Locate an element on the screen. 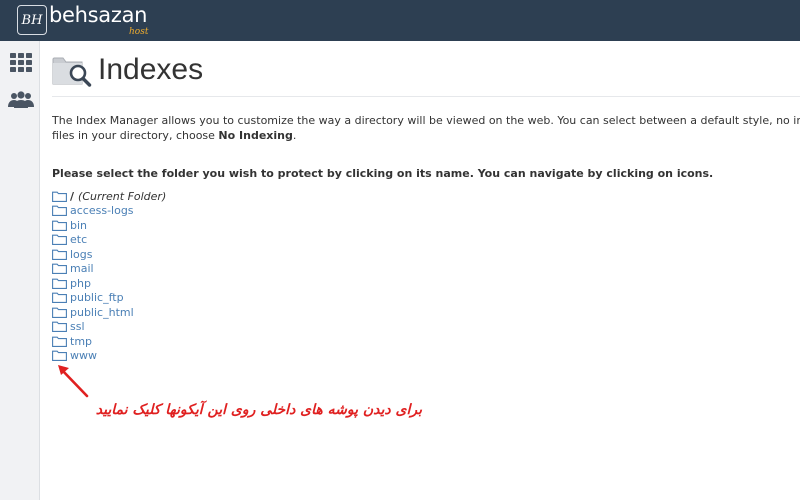 Image resolution: width=800 pixels, height=500 pixels. folder-row: bin is located at coordinates (109, 225).